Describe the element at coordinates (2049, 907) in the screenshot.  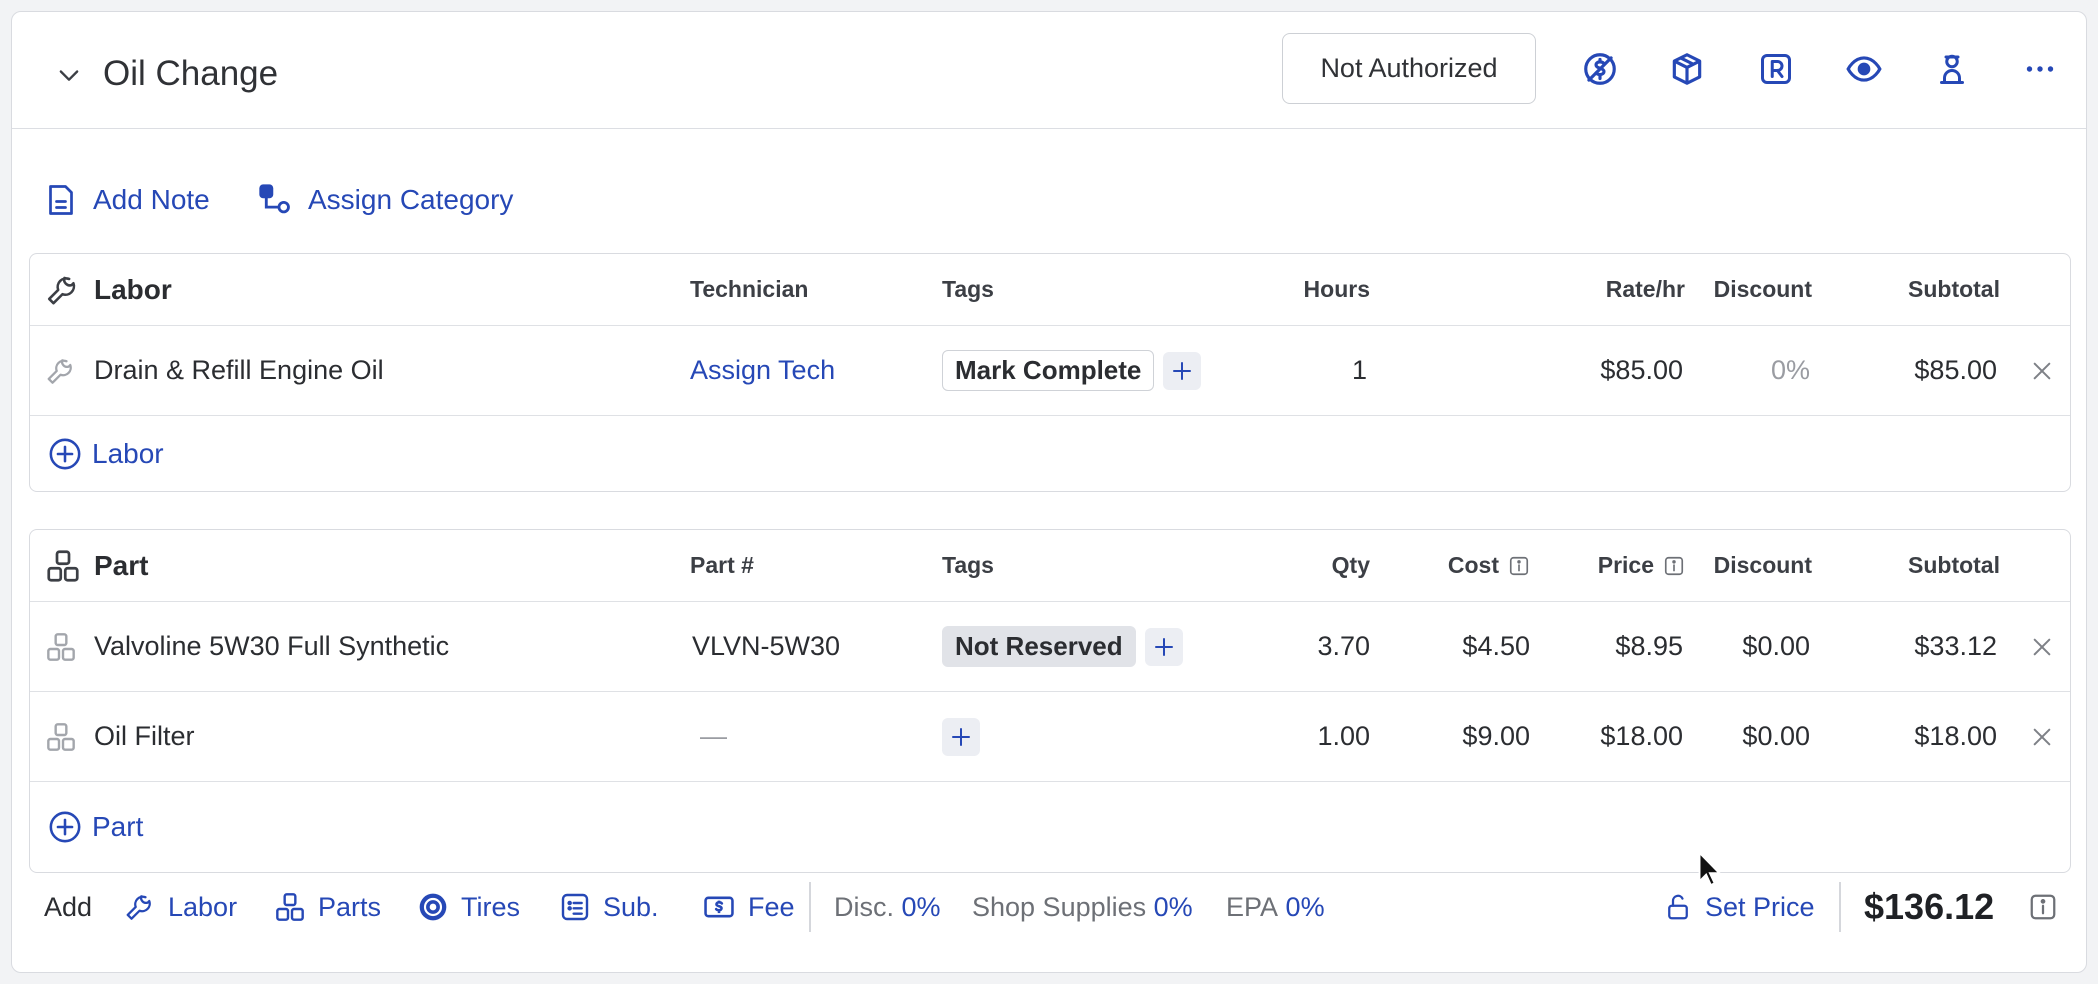
I see `total-info-icon` at that location.